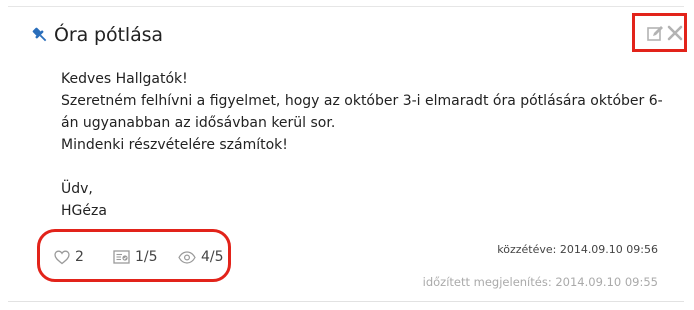  What do you see at coordinates (146, 257) in the screenshot?
I see `read-count: 1/5` at bounding box center [146, 257].